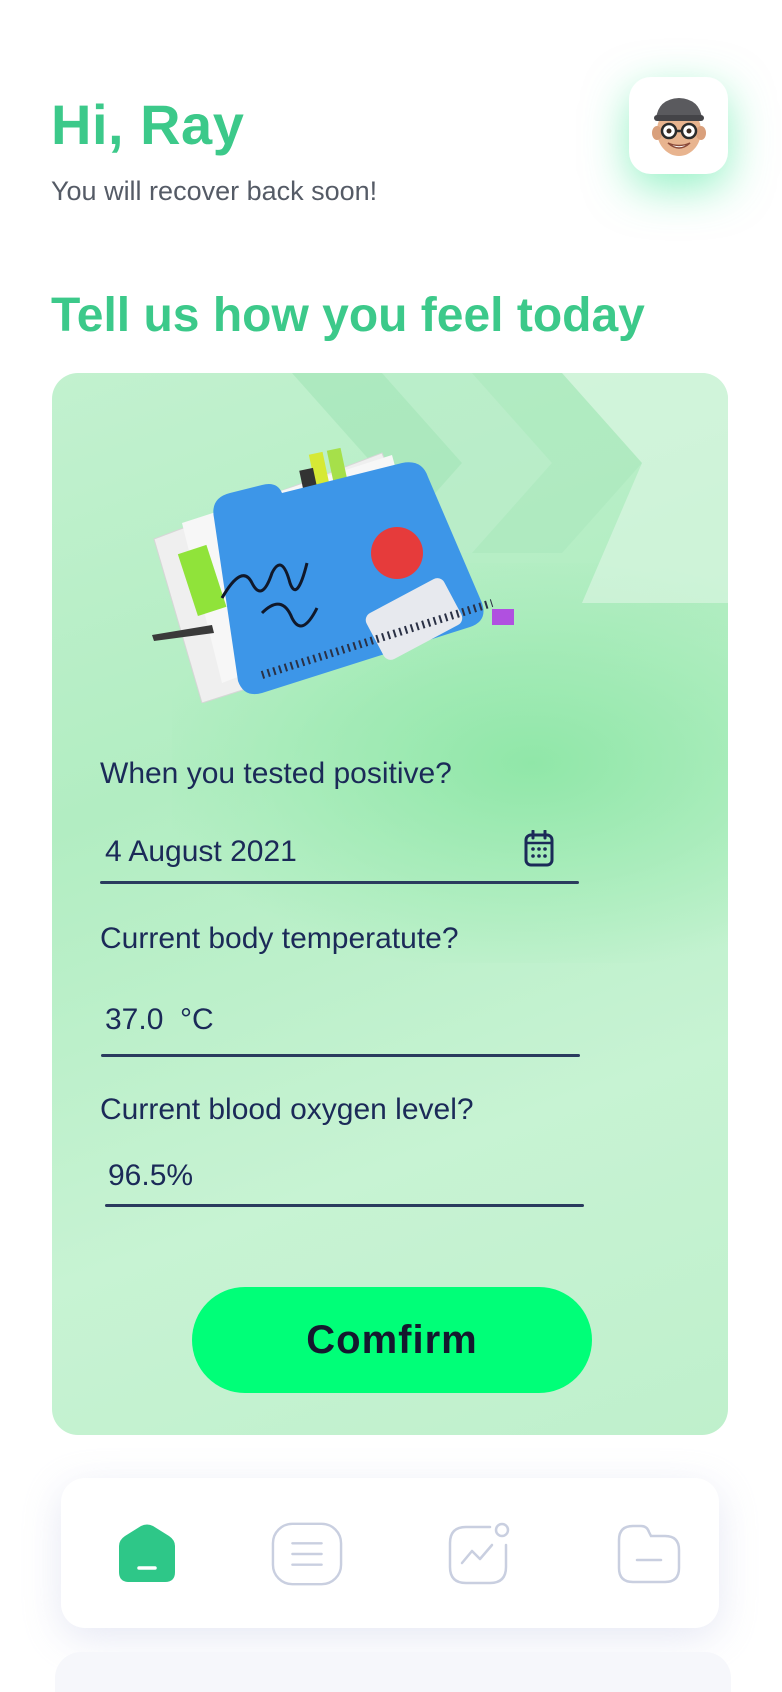  I want to click on memoji-avatar-icon, so click(678, 126).